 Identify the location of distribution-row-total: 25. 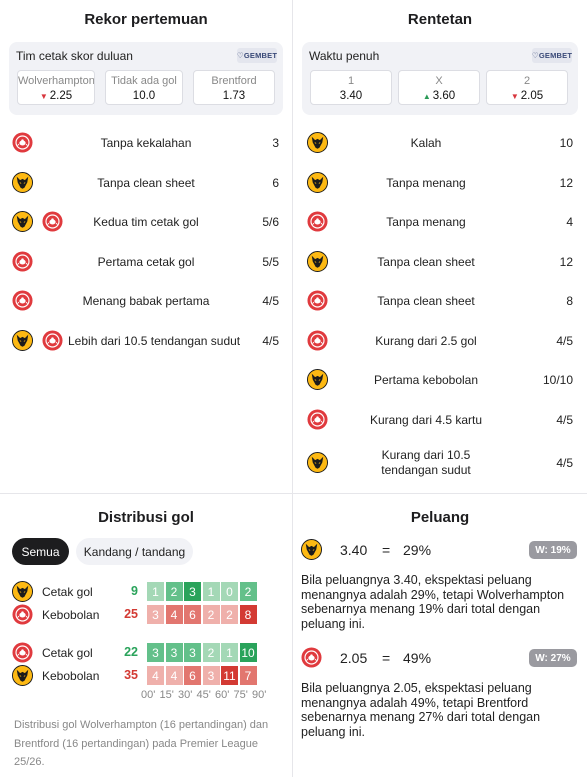
(131, 614).